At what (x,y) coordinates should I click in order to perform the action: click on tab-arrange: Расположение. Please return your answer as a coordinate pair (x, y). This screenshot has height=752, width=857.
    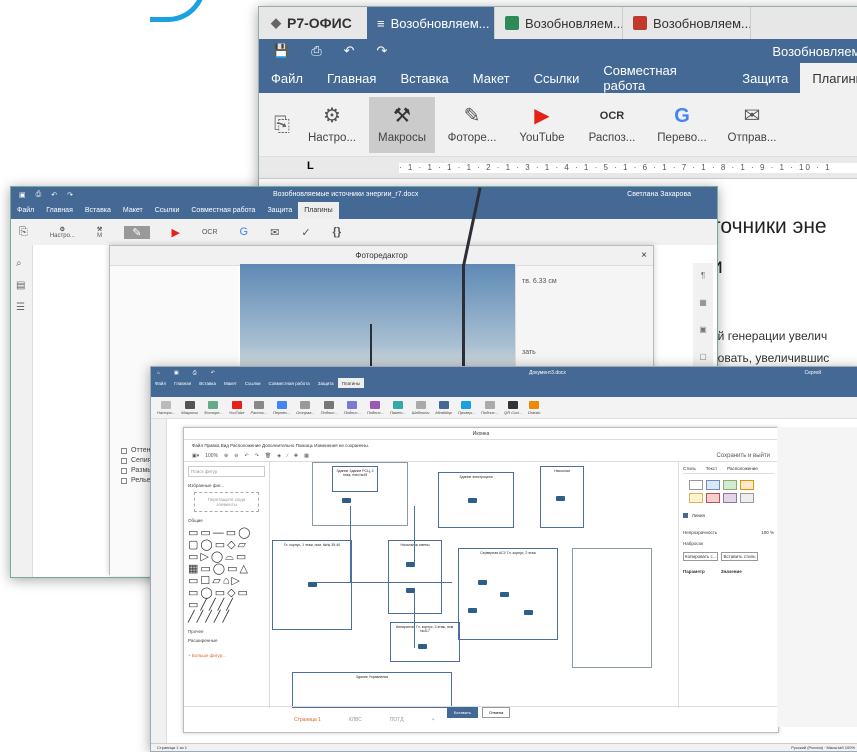
    Looking at the image, I should click on (742, 468).